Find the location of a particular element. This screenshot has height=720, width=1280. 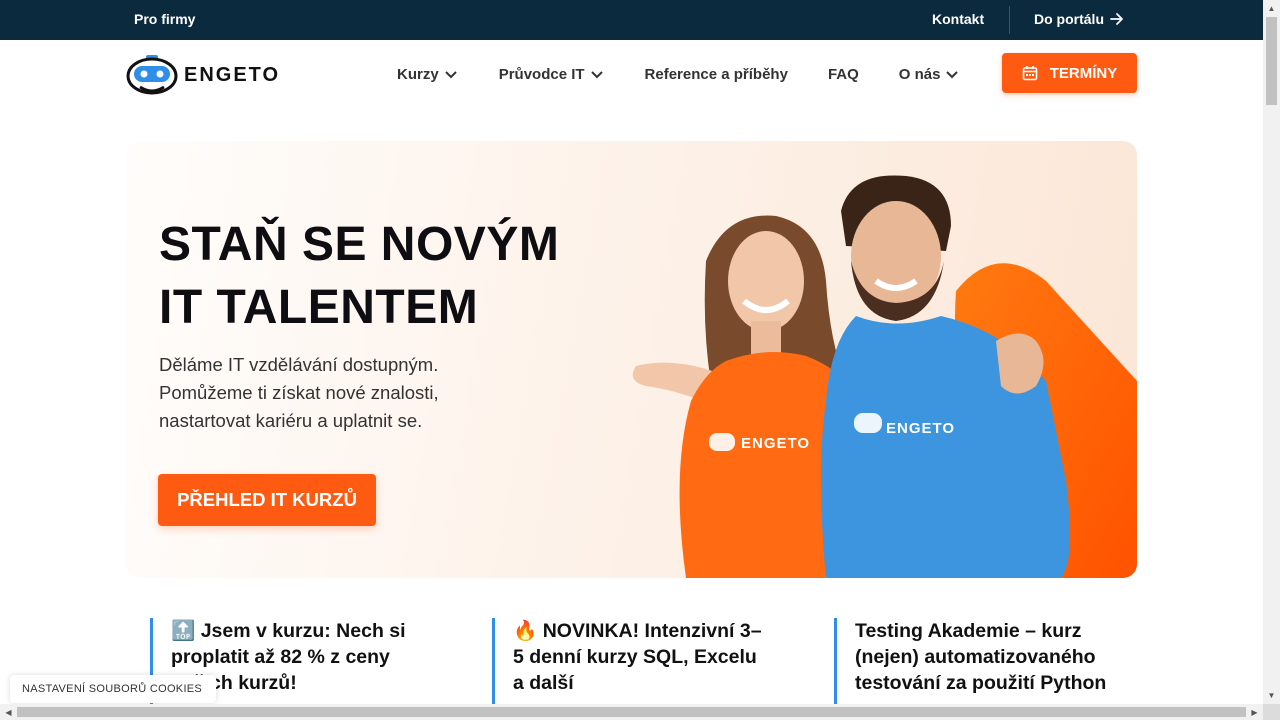

woman-shirt-logo: ENGETO is located at coordinates (759, 442).